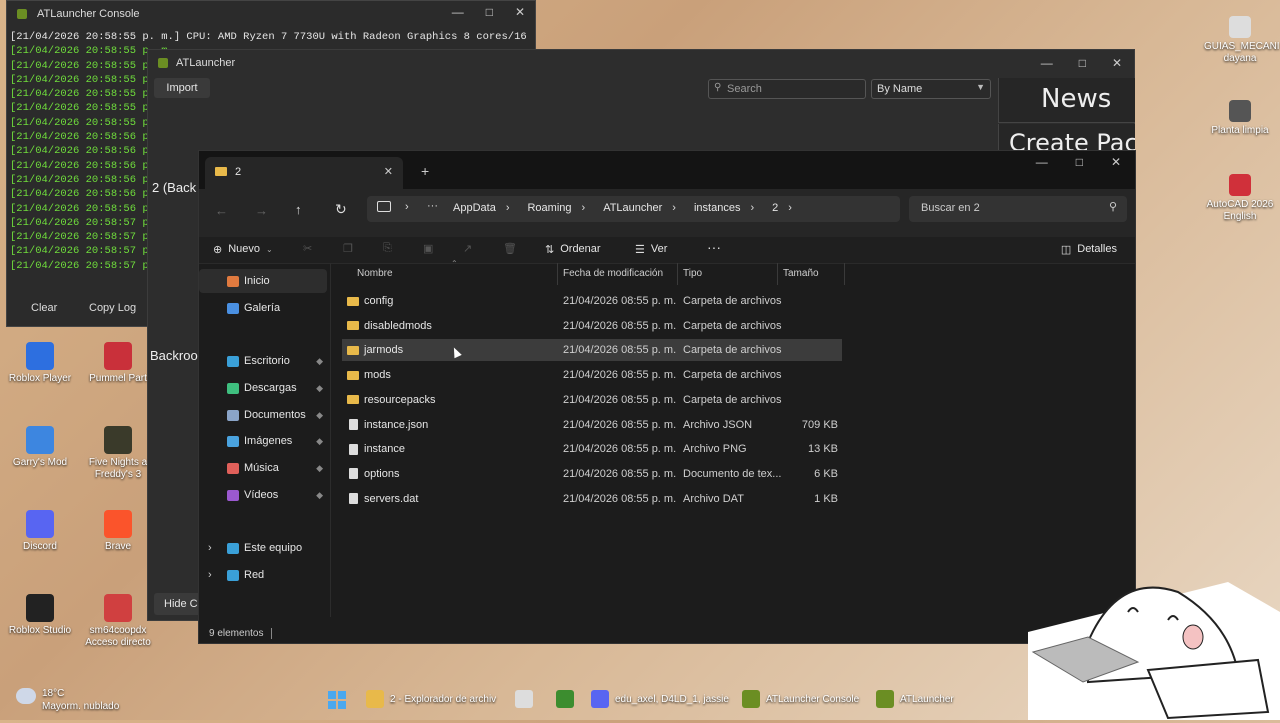  I want to click on weather-description: Mayorm. nublado, so click(80, 706).